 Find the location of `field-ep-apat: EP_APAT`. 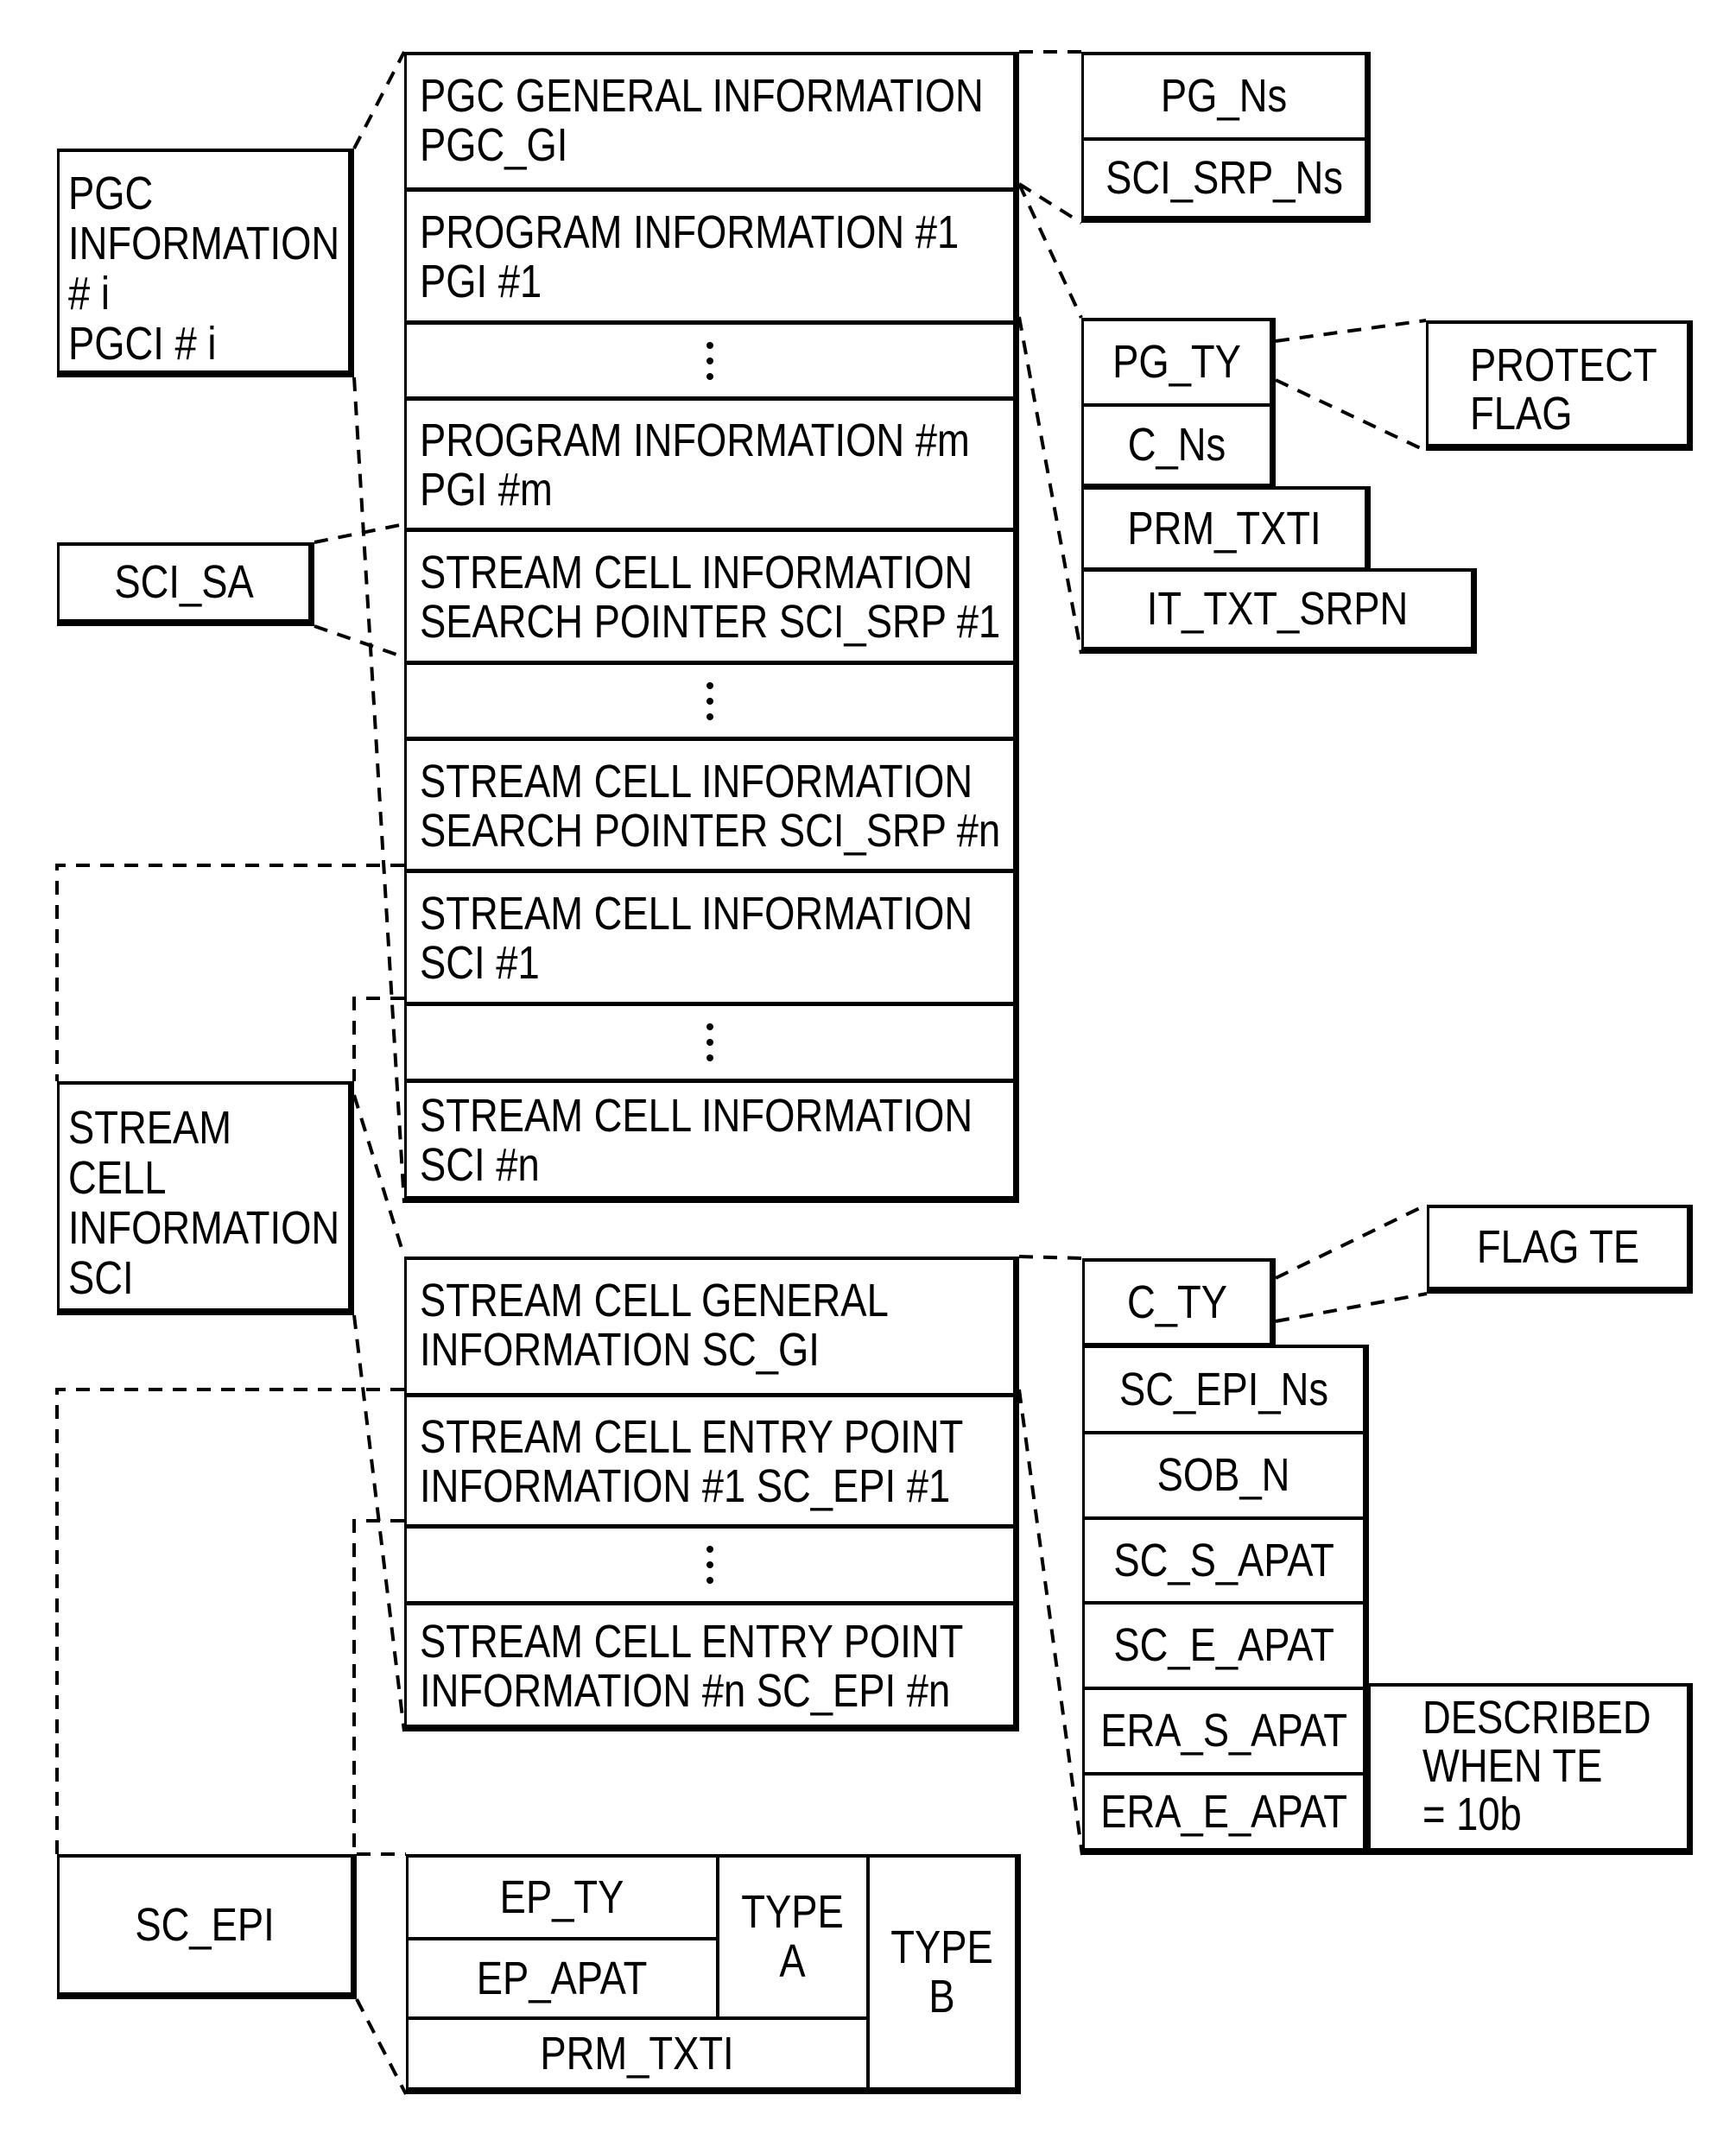

field-ep-apat: EP_APAT is located at coordinates (562, 1976).